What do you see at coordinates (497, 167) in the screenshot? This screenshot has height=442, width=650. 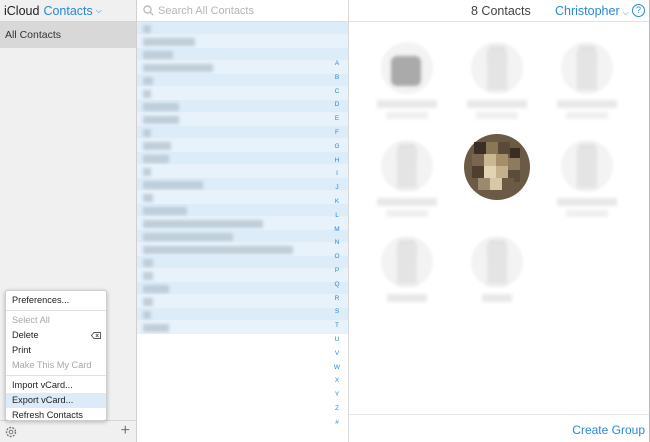 I see `avatar-photo-icon` at bounding box center [497, 167].